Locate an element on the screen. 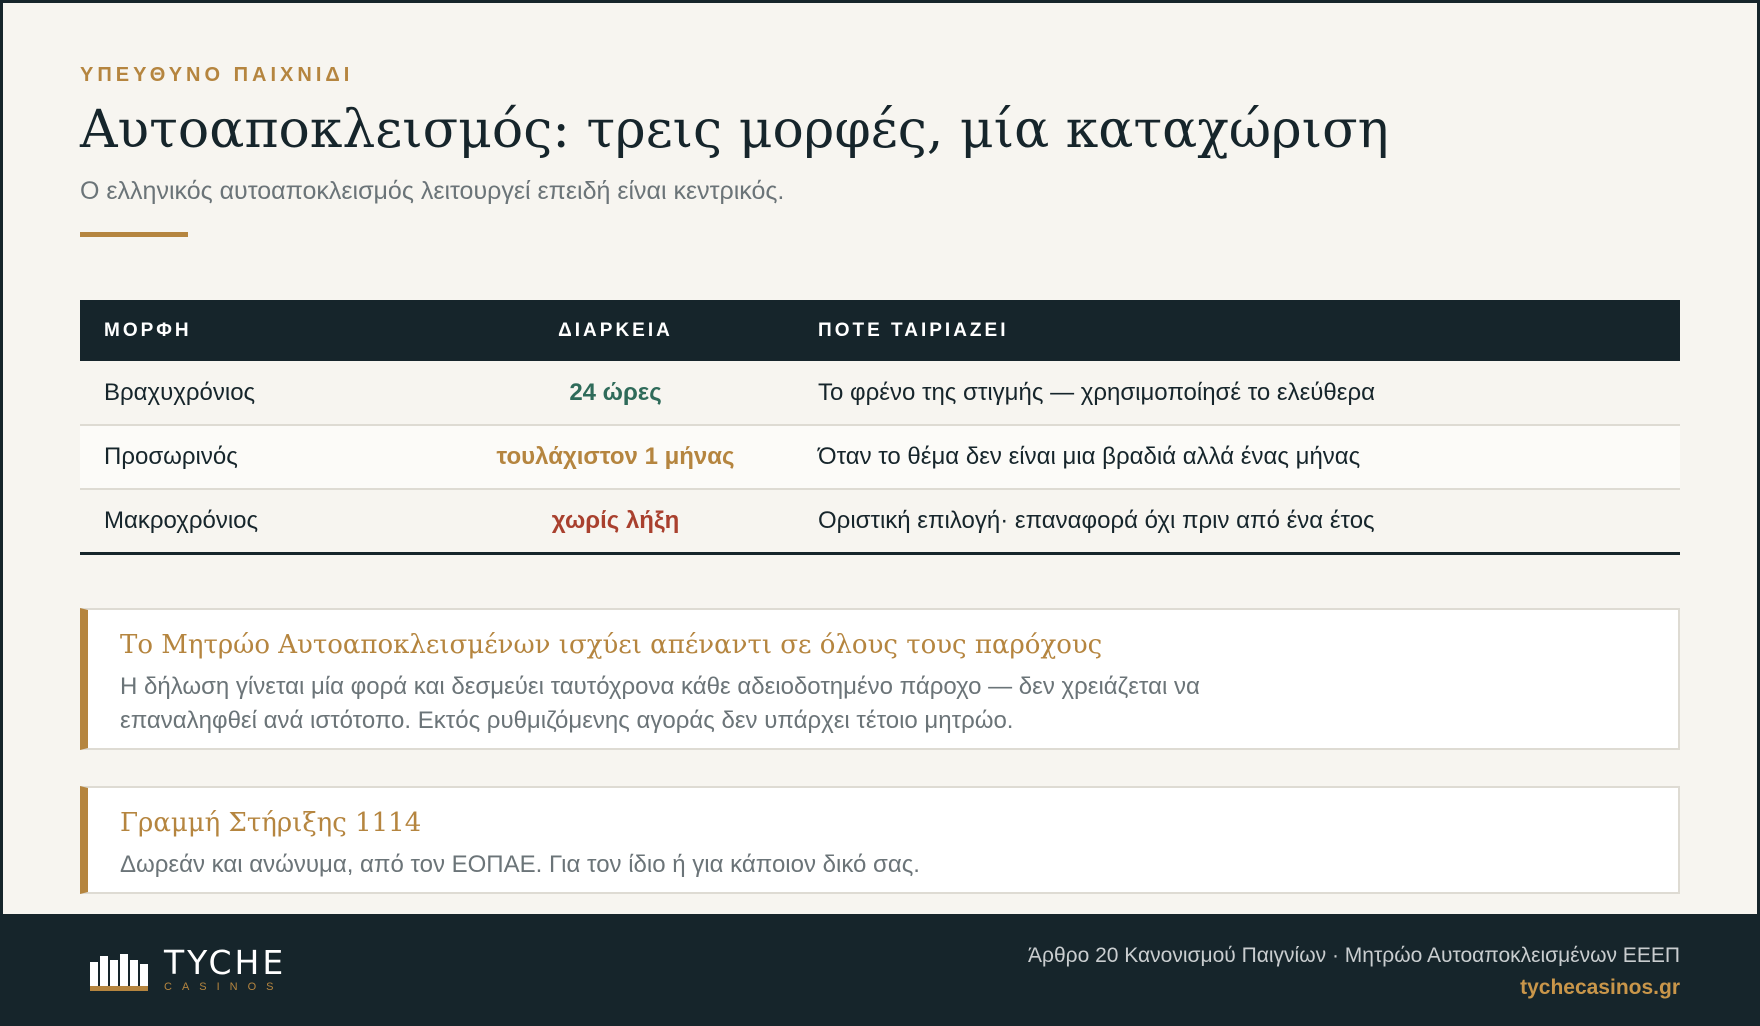 The width and height of the screenshot is (1760, 1026). eyebrow-label: ΥΠΕΥΘΥΝΟ ΠΑΙΧΝΙΔΙ is located at coordinates (217, 75).